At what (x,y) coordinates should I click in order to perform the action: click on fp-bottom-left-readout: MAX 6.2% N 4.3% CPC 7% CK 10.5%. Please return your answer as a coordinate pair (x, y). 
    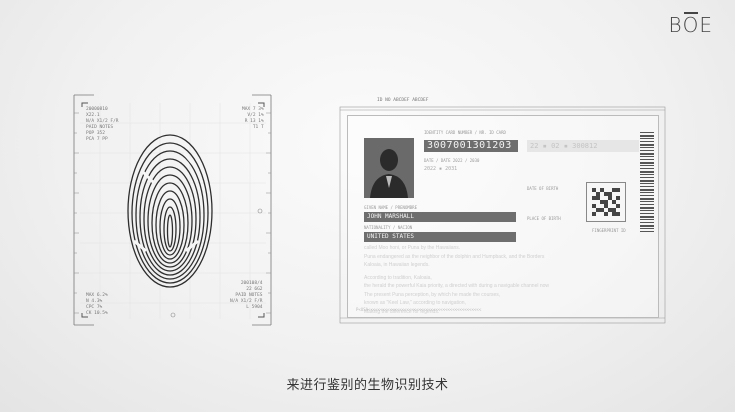
    Looking at the image, I should click on (97, 305).